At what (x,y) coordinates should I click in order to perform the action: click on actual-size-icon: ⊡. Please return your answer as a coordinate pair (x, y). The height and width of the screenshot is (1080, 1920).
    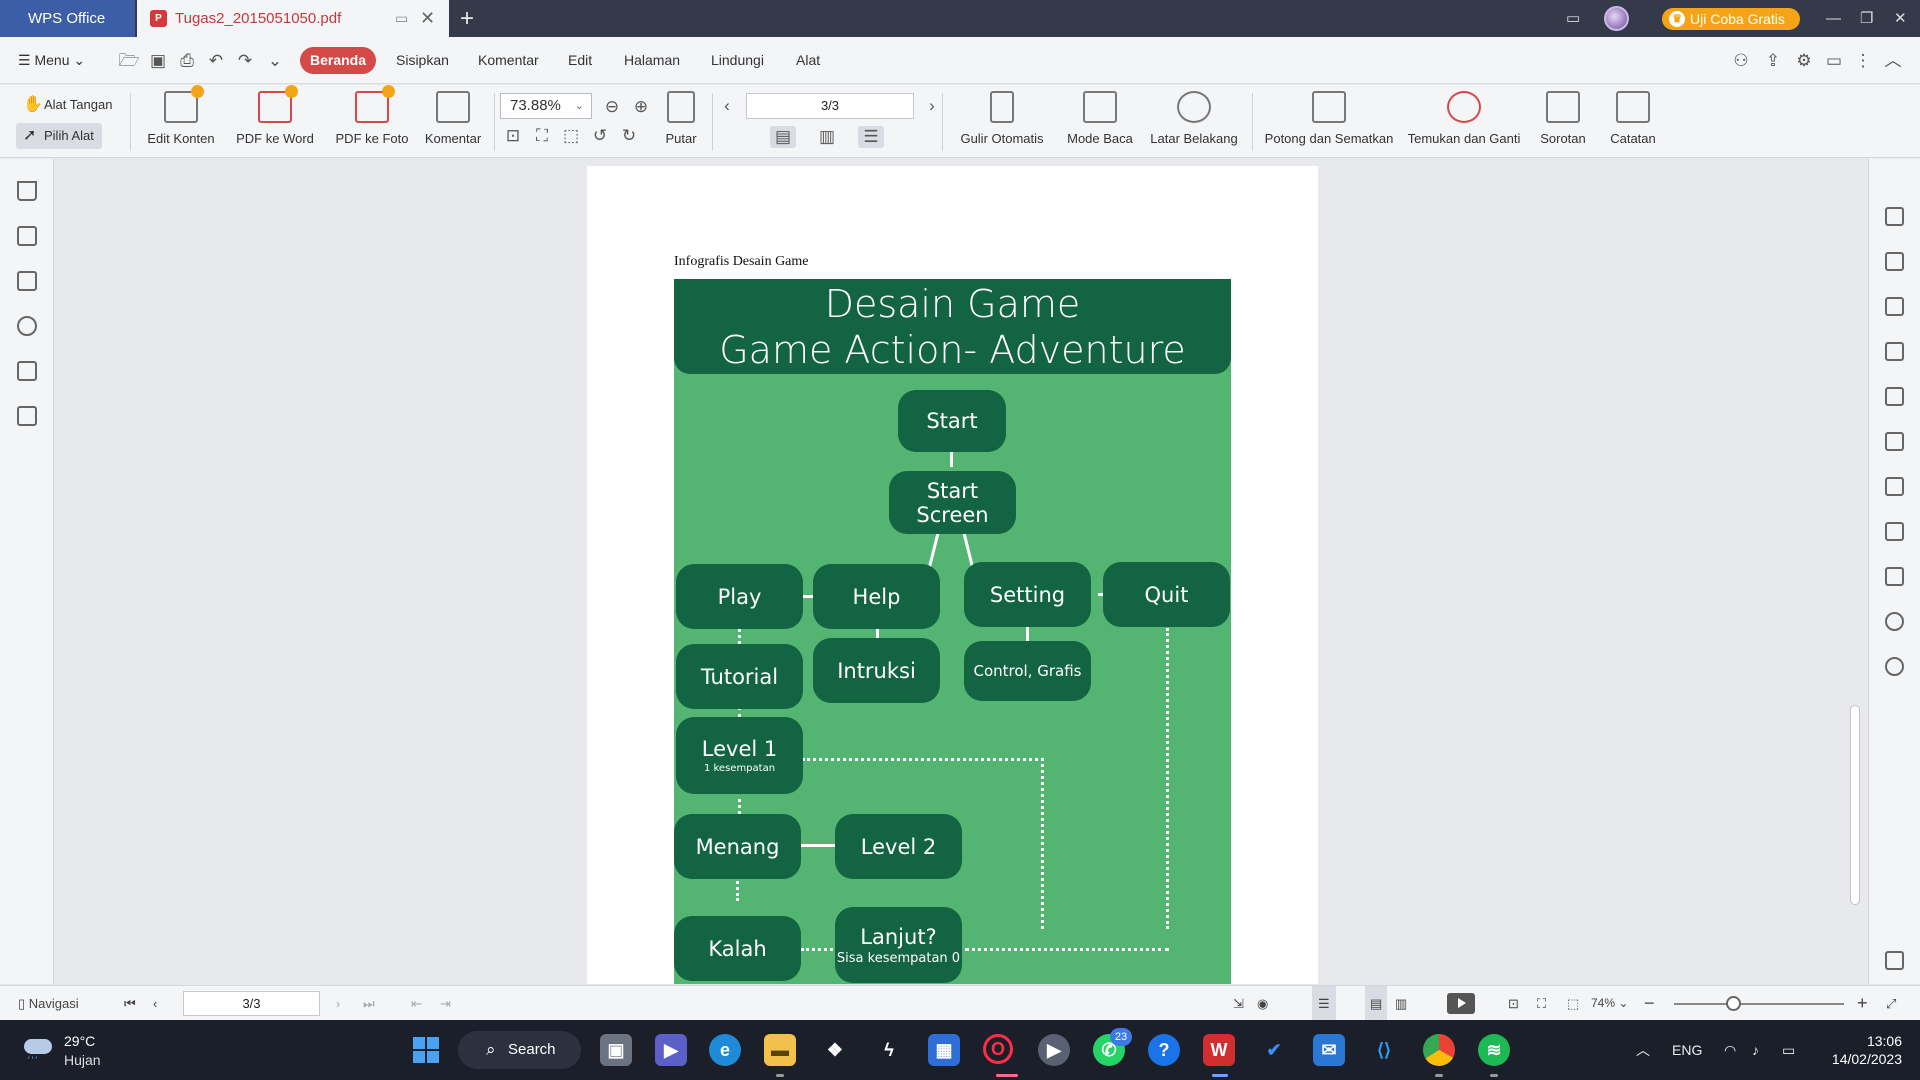
    Looking at the image, I should click on (513, 136).